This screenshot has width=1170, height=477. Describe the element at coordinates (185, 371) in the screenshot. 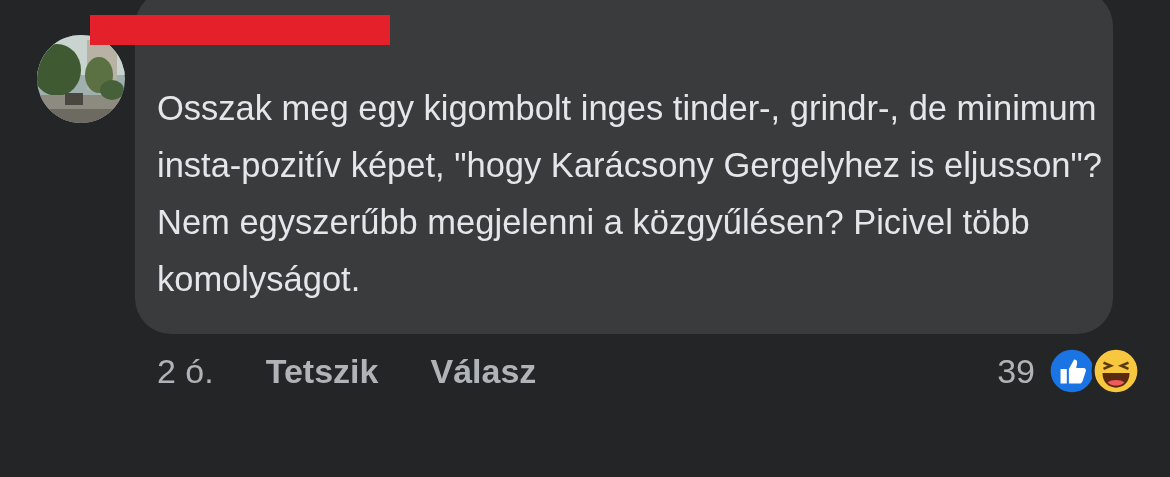

I see `comment-time: 2 ó.` at that location.